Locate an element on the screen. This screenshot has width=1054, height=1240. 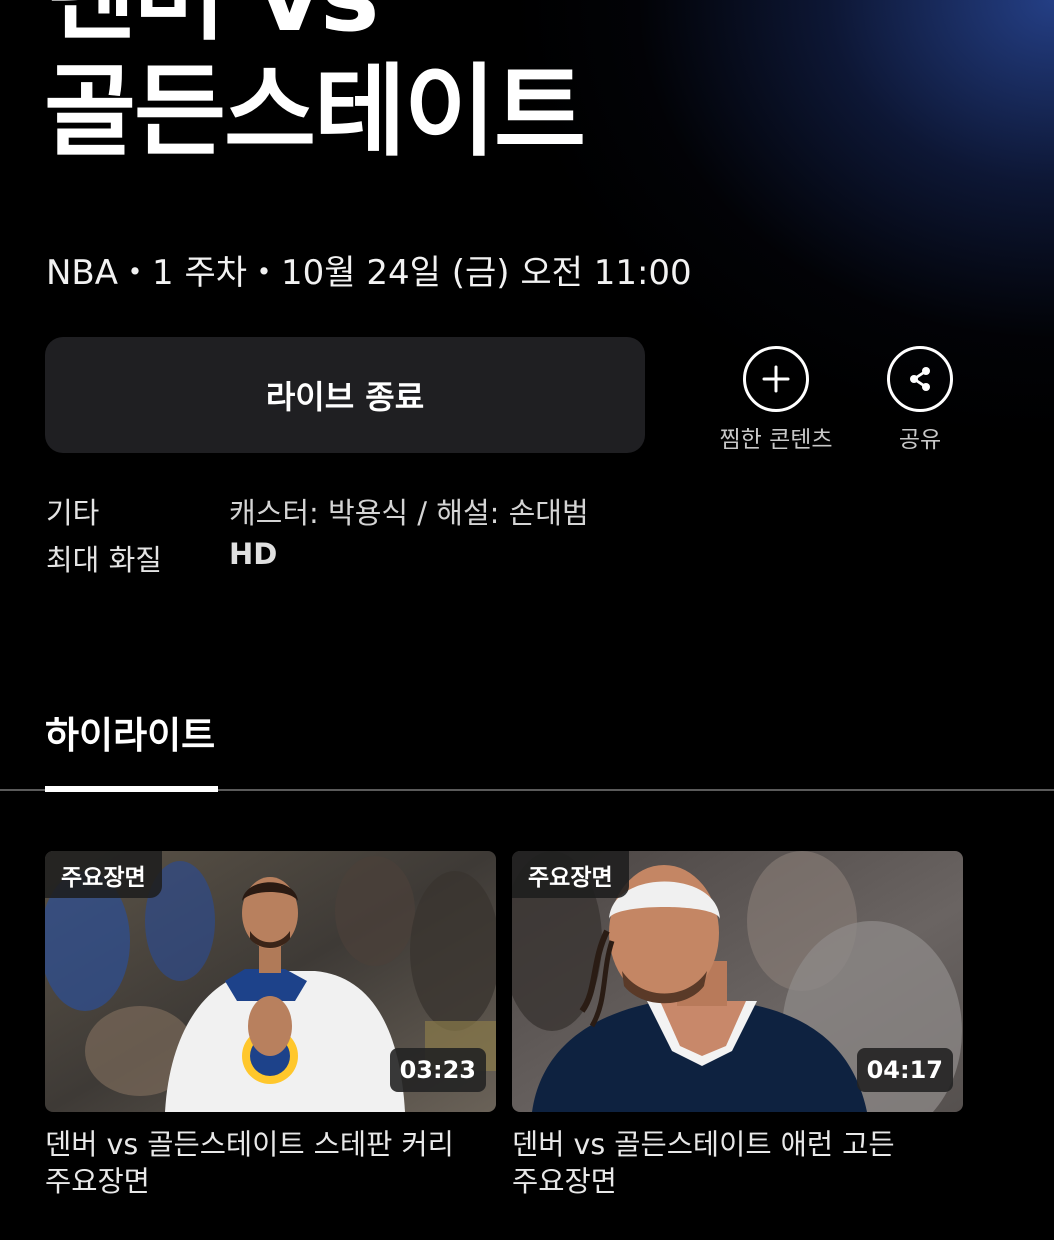
title-line-2: 골든스테이트 is located at coordinates (315, 111).